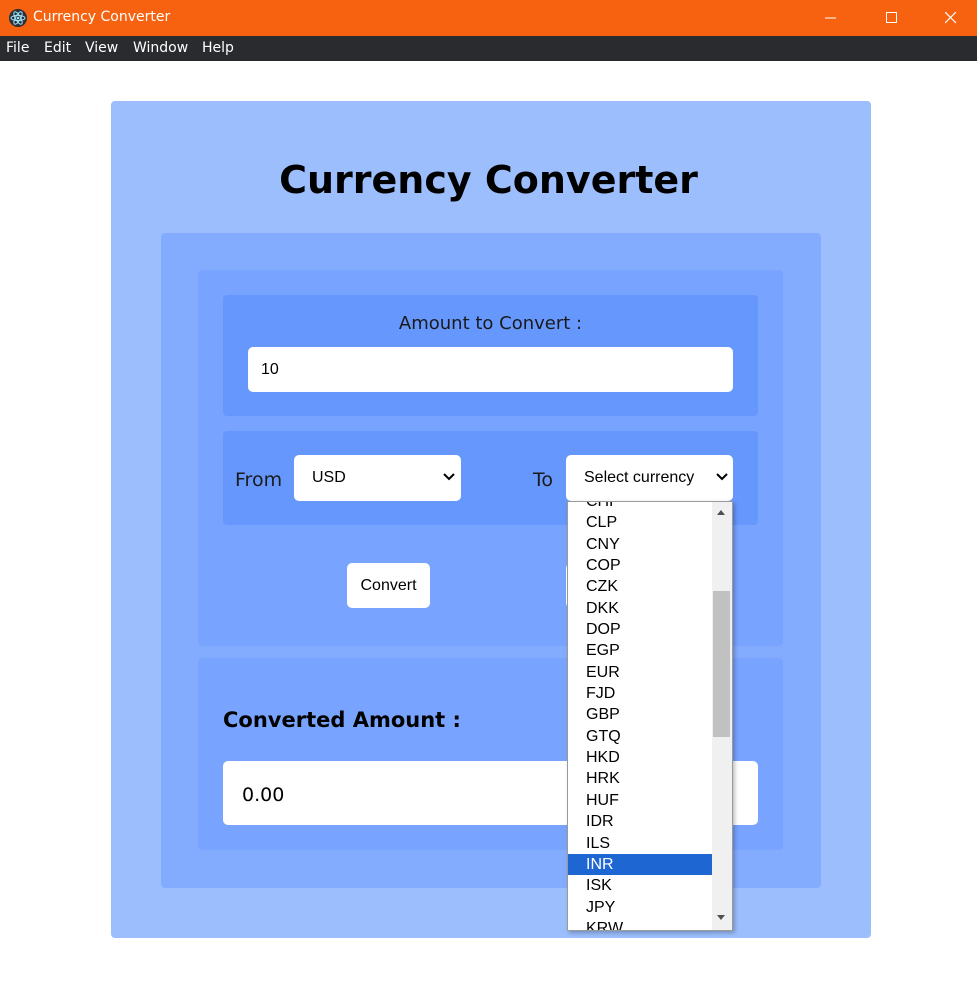  Describe the element at coordinates (101, 48) in the screenshot. I see `menu-view: View` at that location.